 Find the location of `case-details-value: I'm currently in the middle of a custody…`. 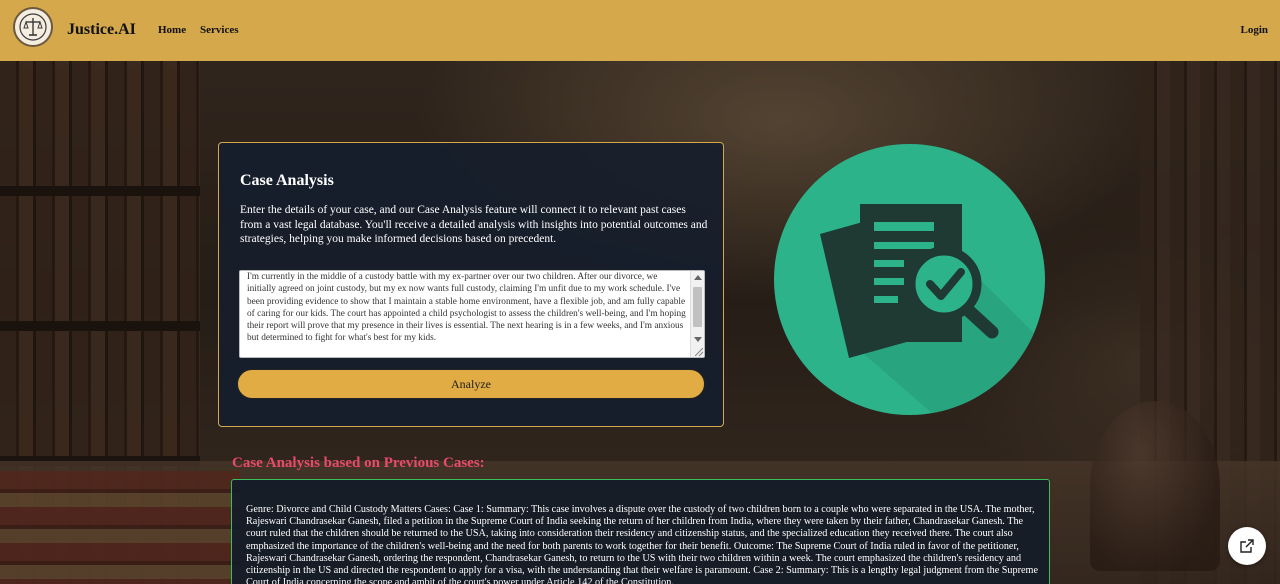

case-details-value: I'm currently in the middle of a custody… is located at coordinates (467, 308).